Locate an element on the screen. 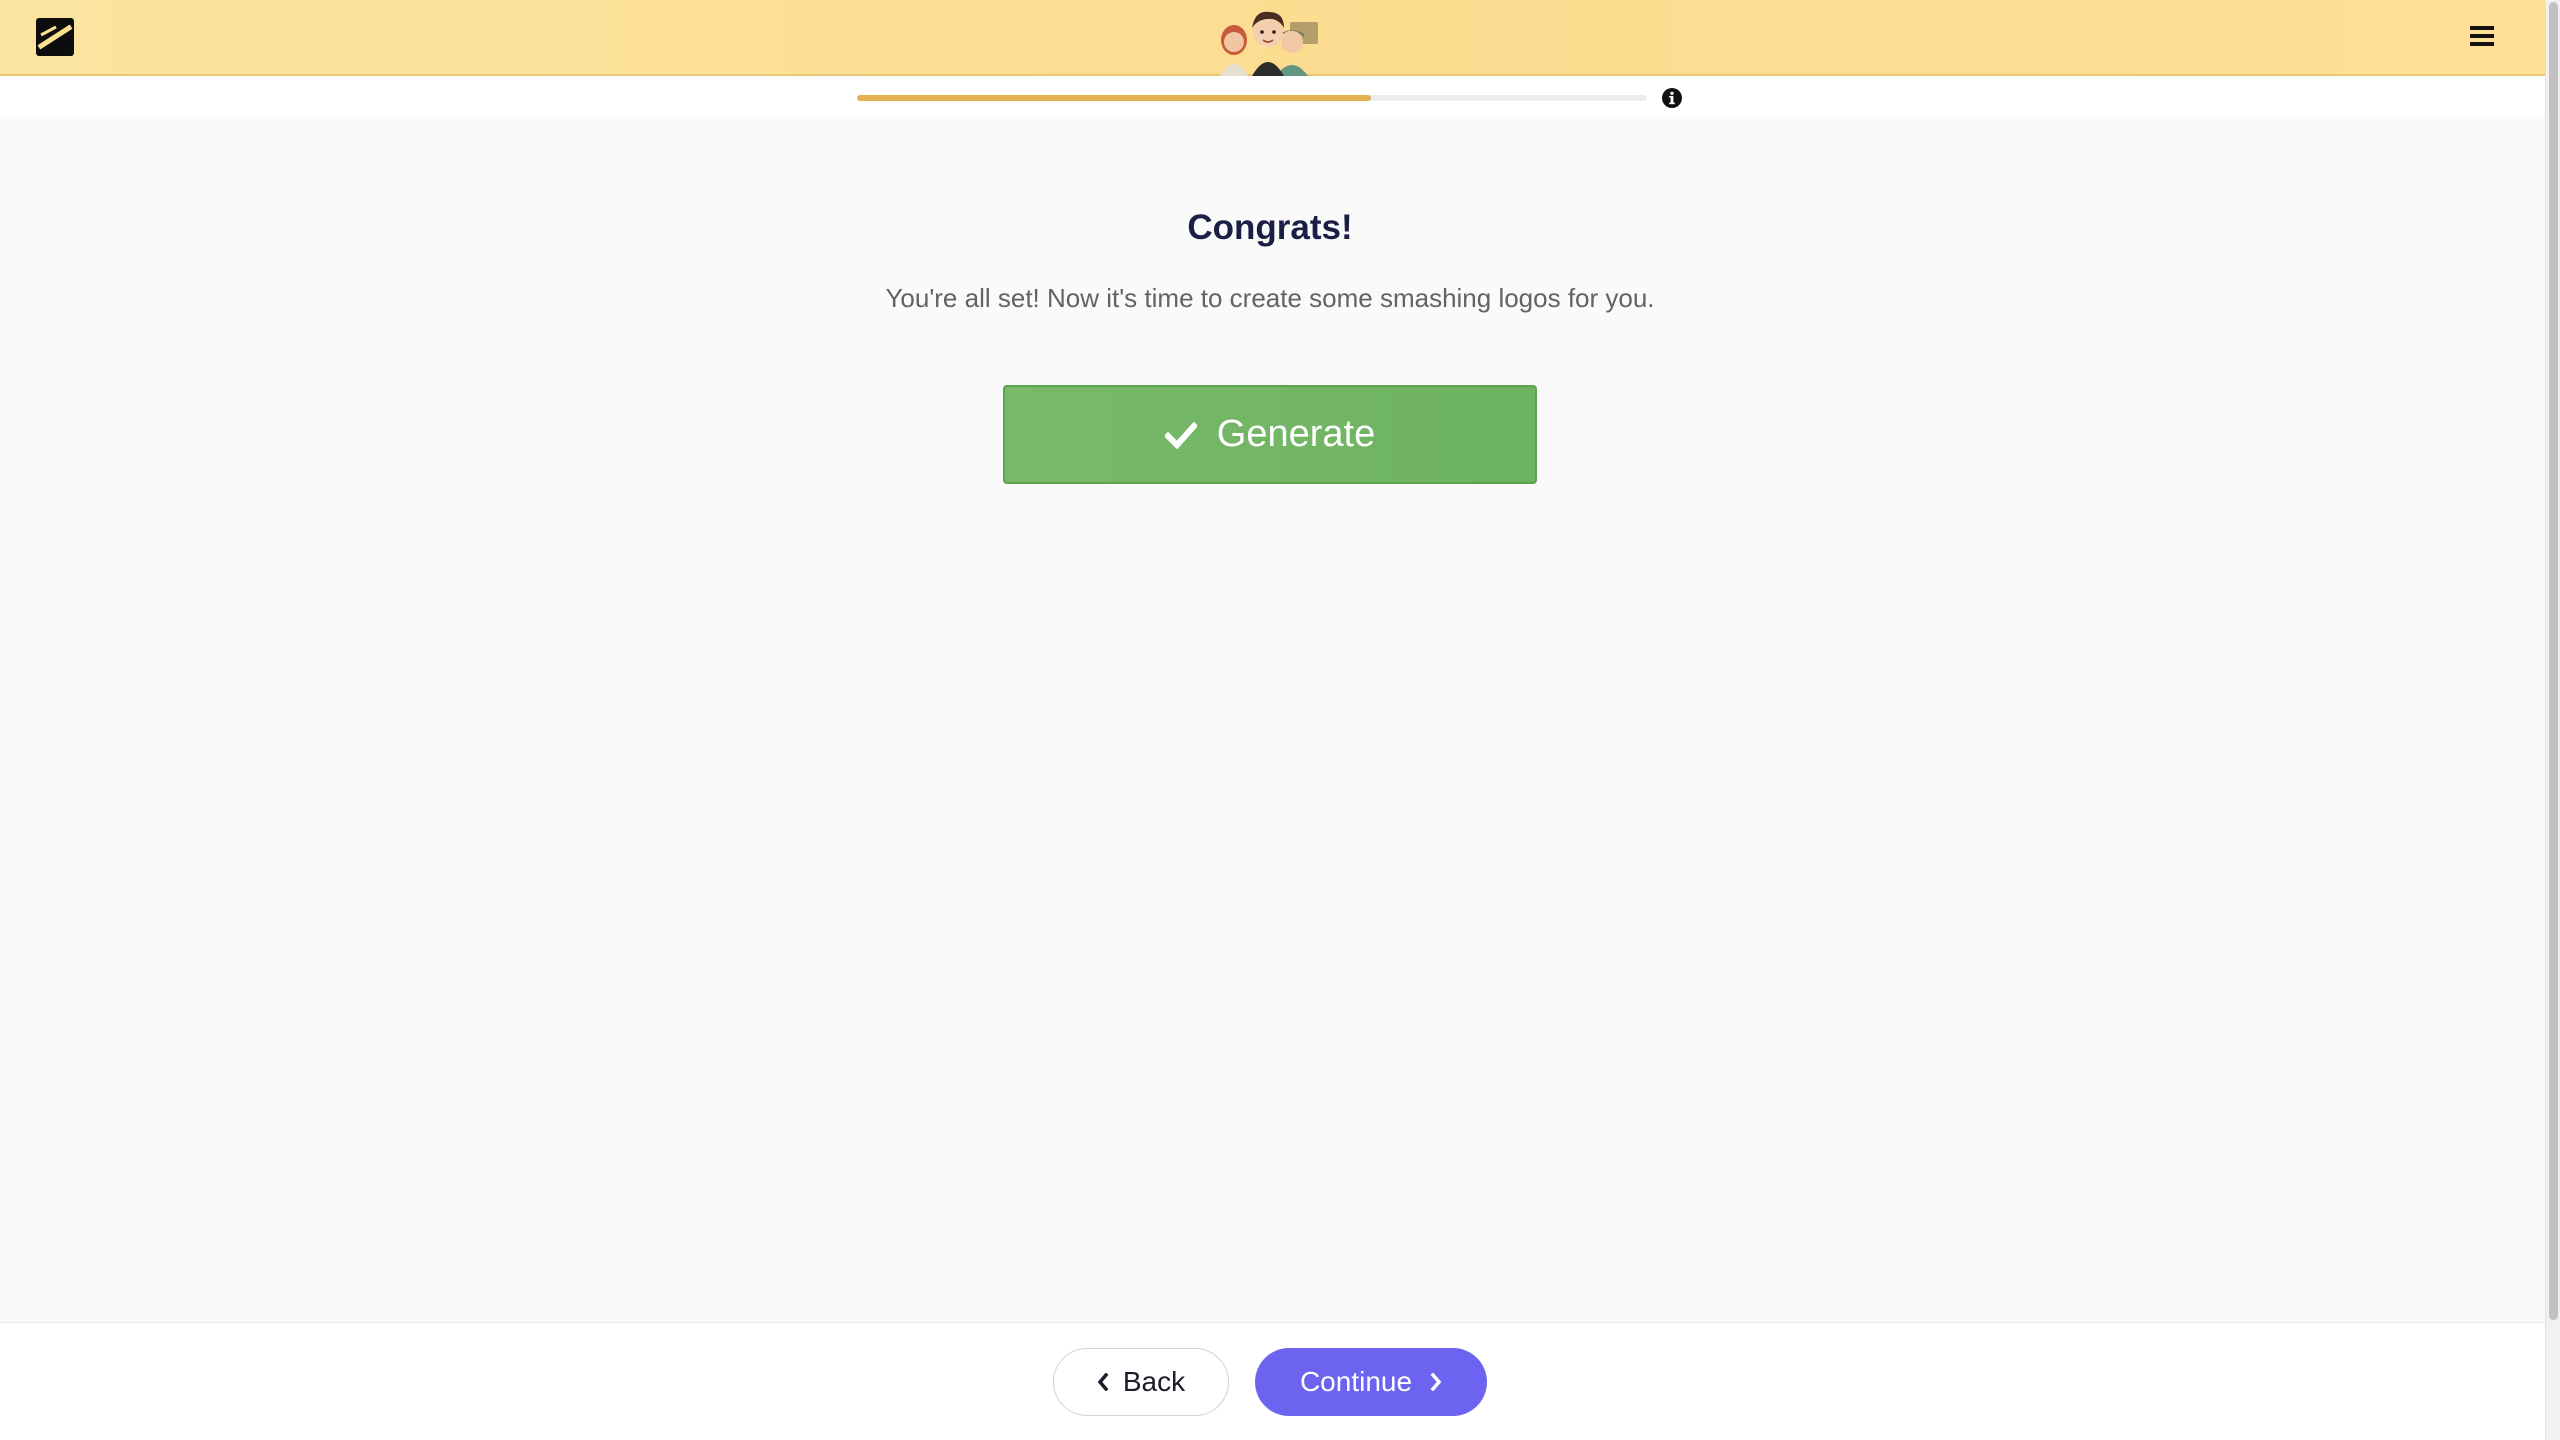  progress-strip is located at coordinates (1272, 96).